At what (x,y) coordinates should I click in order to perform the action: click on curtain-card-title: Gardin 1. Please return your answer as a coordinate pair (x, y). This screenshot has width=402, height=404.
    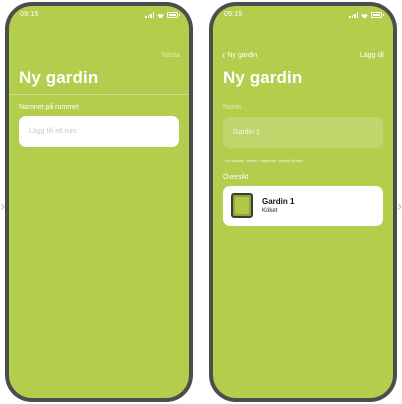
    Looking at the image, I should click on (278, 201).